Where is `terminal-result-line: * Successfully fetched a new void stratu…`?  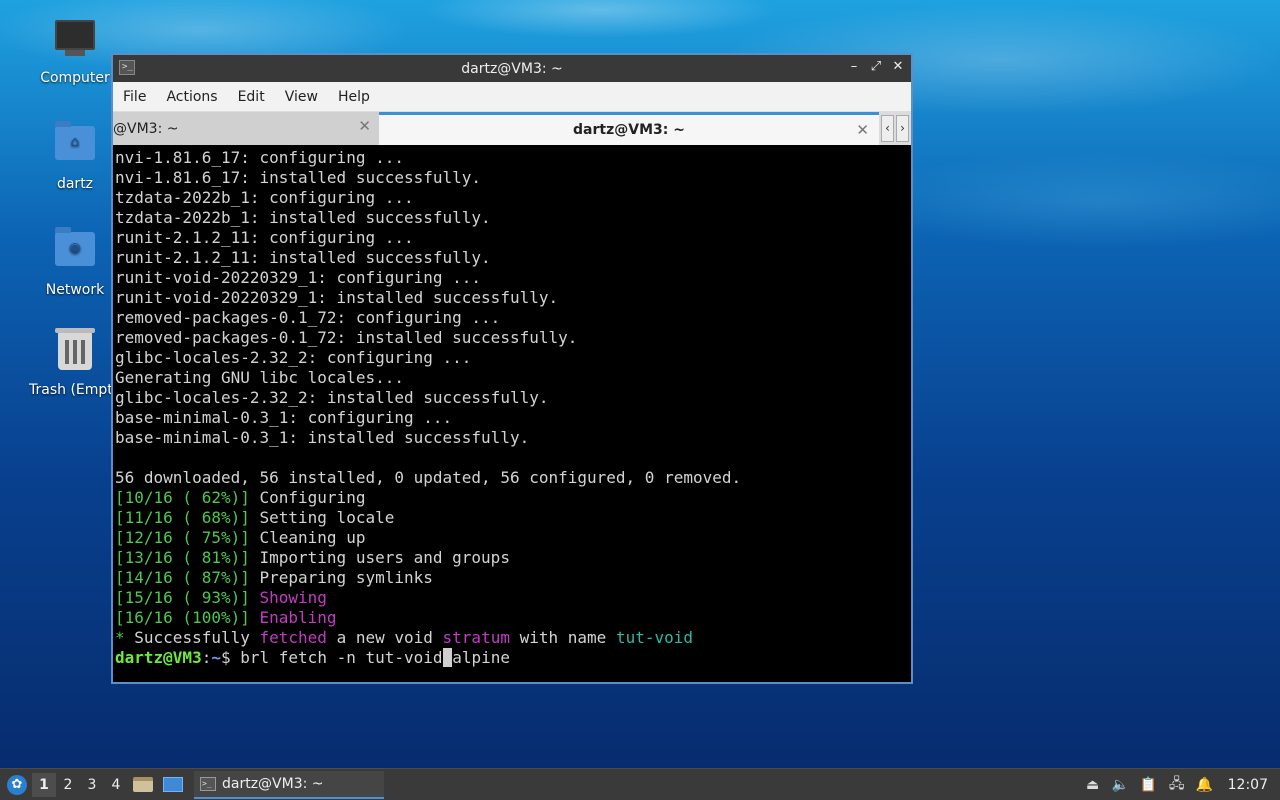 terminal-result-line: * Successfully fetched a new void stratu… is located at coordinates (512, 638).